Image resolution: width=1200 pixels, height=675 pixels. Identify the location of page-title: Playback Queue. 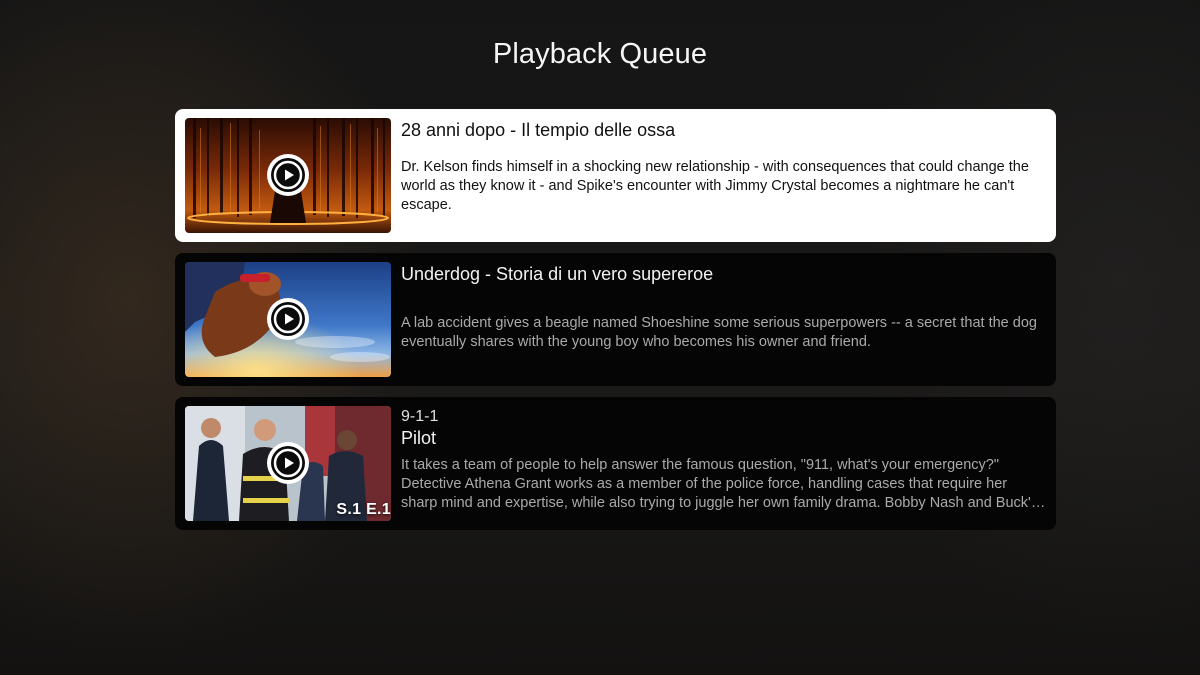
(600, 54).